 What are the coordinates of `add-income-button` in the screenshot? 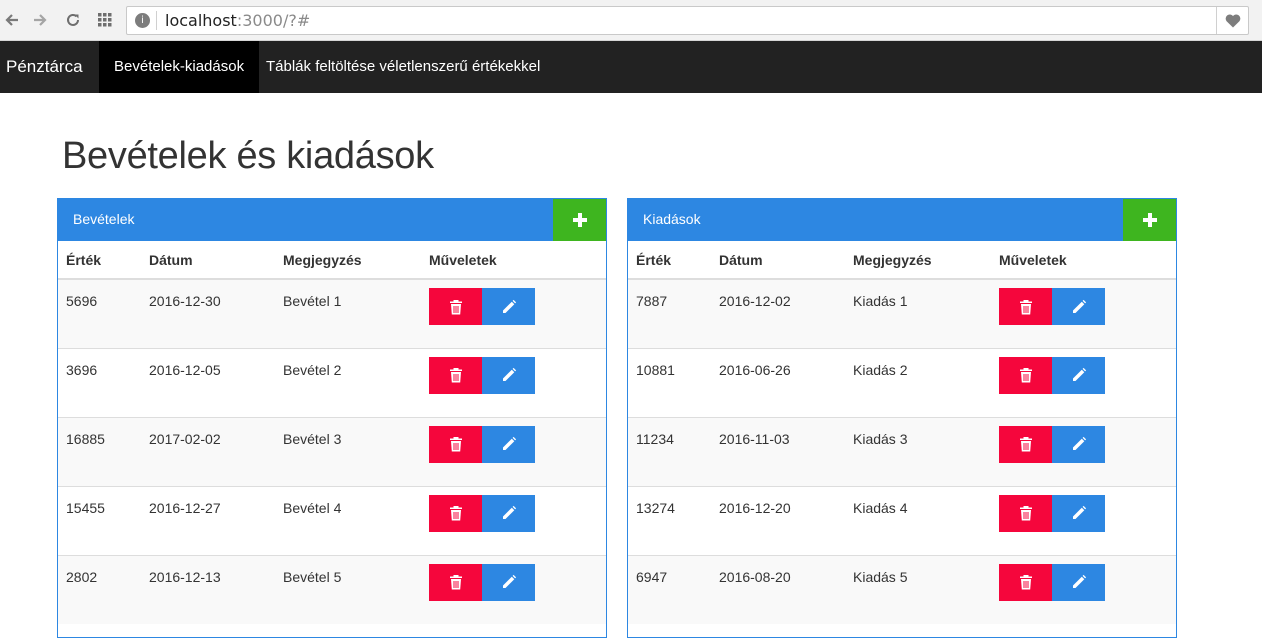 It's located at (579, 220).